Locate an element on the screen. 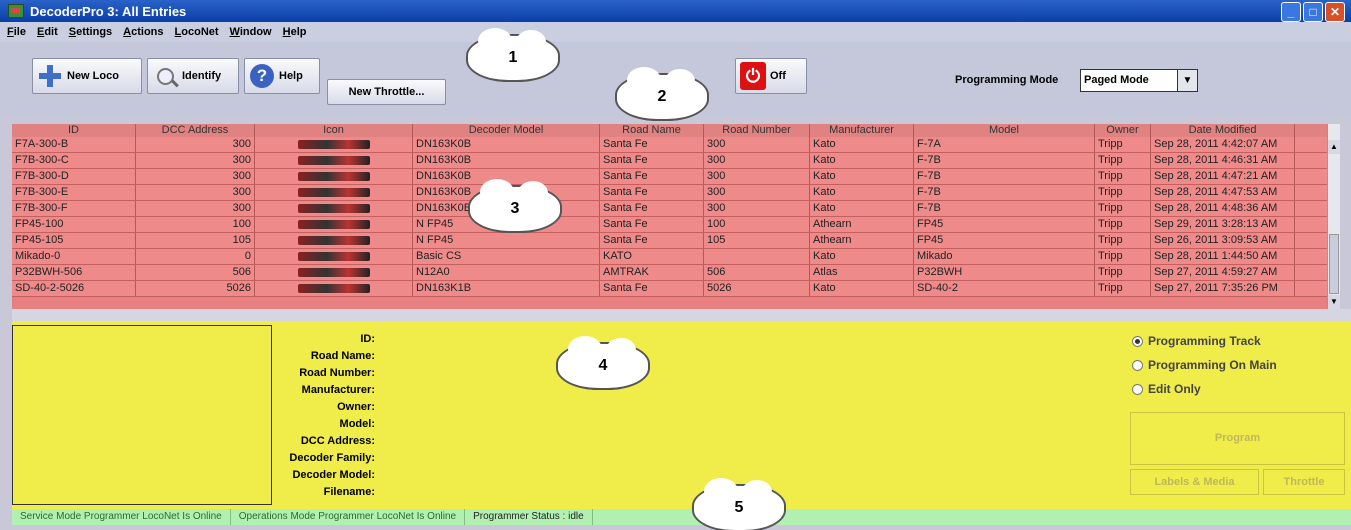 This screenshot has width=1351, height=530. radio-label: Programming Track is located at coordinates (1204, 341).